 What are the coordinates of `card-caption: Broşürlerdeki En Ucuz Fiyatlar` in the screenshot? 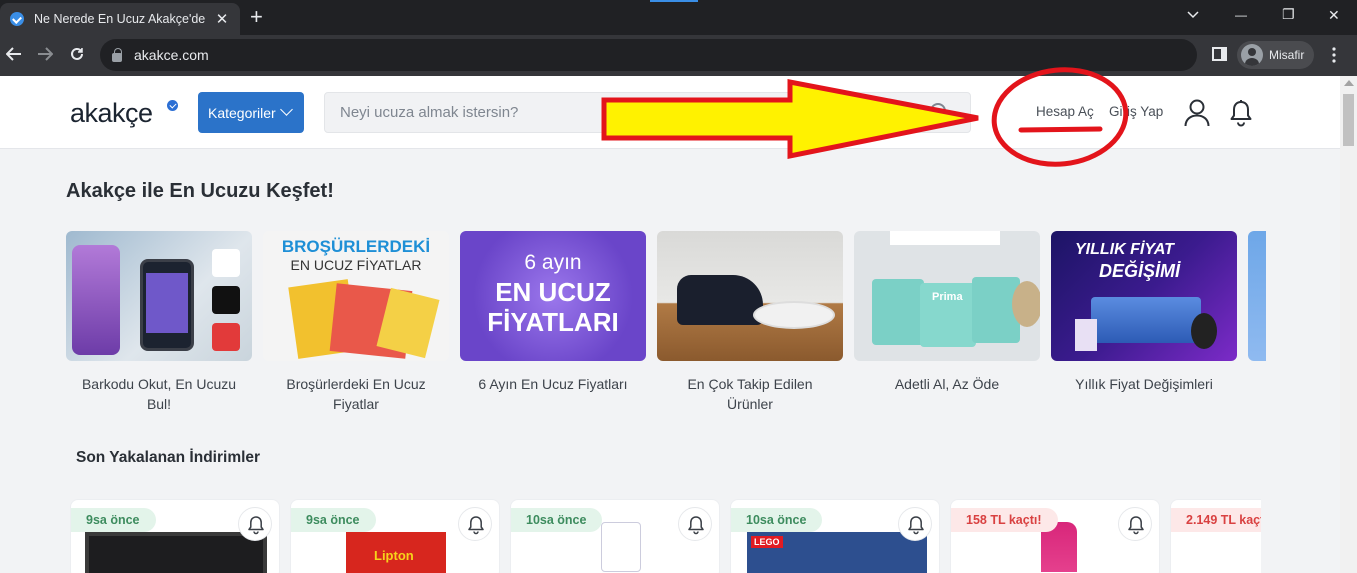 It's located at (356, 394).